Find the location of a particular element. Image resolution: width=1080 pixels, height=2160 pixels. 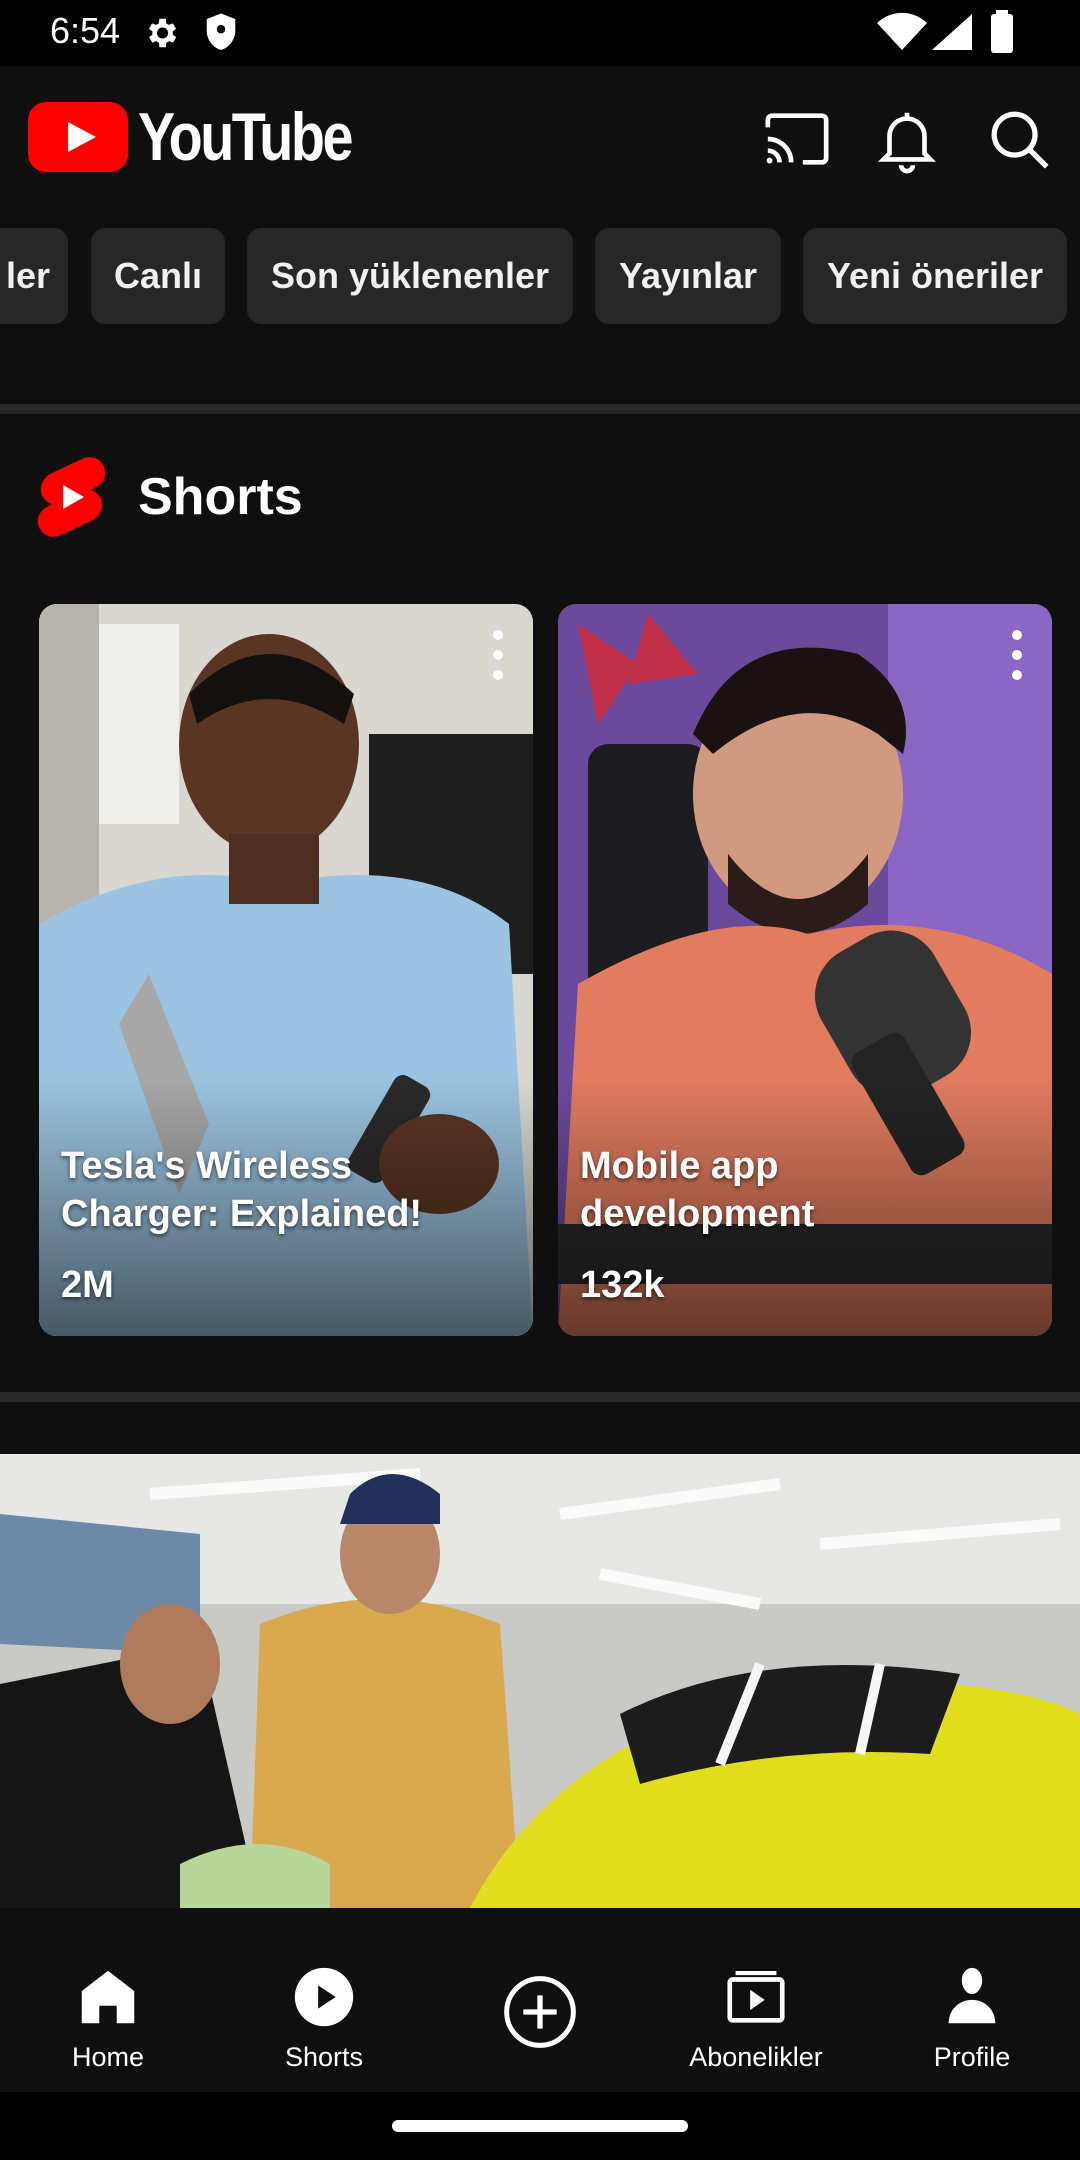

nav-item-home: Home is located at coordinates (108, 2012).